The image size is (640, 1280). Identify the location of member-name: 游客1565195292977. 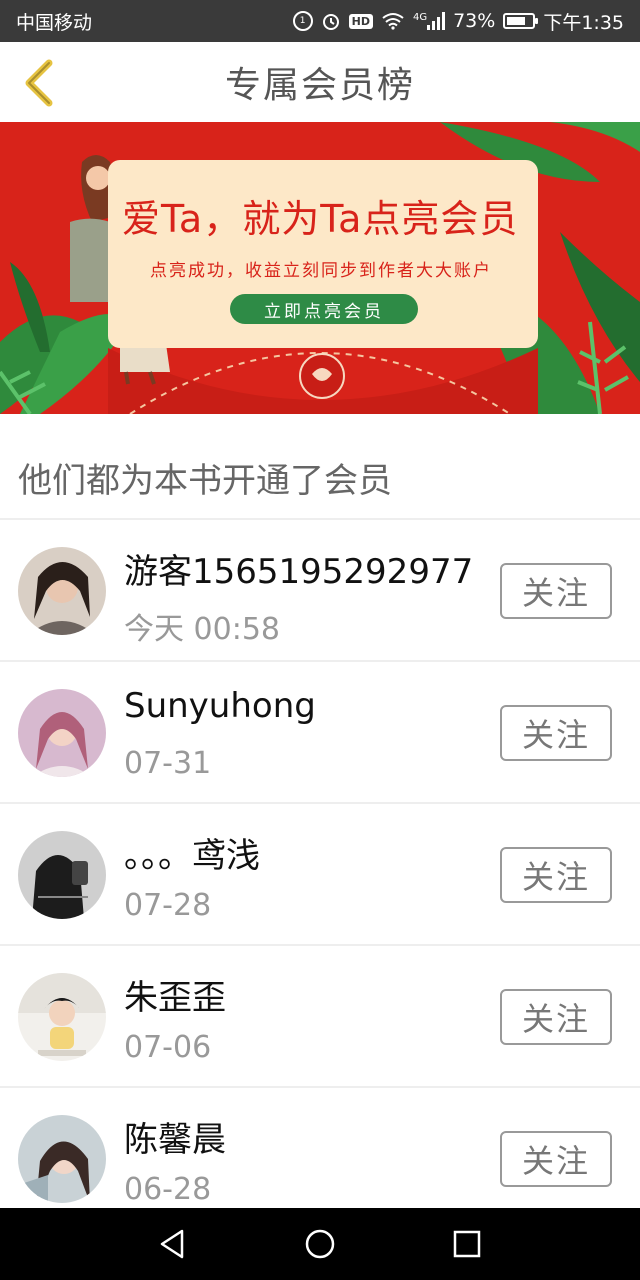
(299, 572).